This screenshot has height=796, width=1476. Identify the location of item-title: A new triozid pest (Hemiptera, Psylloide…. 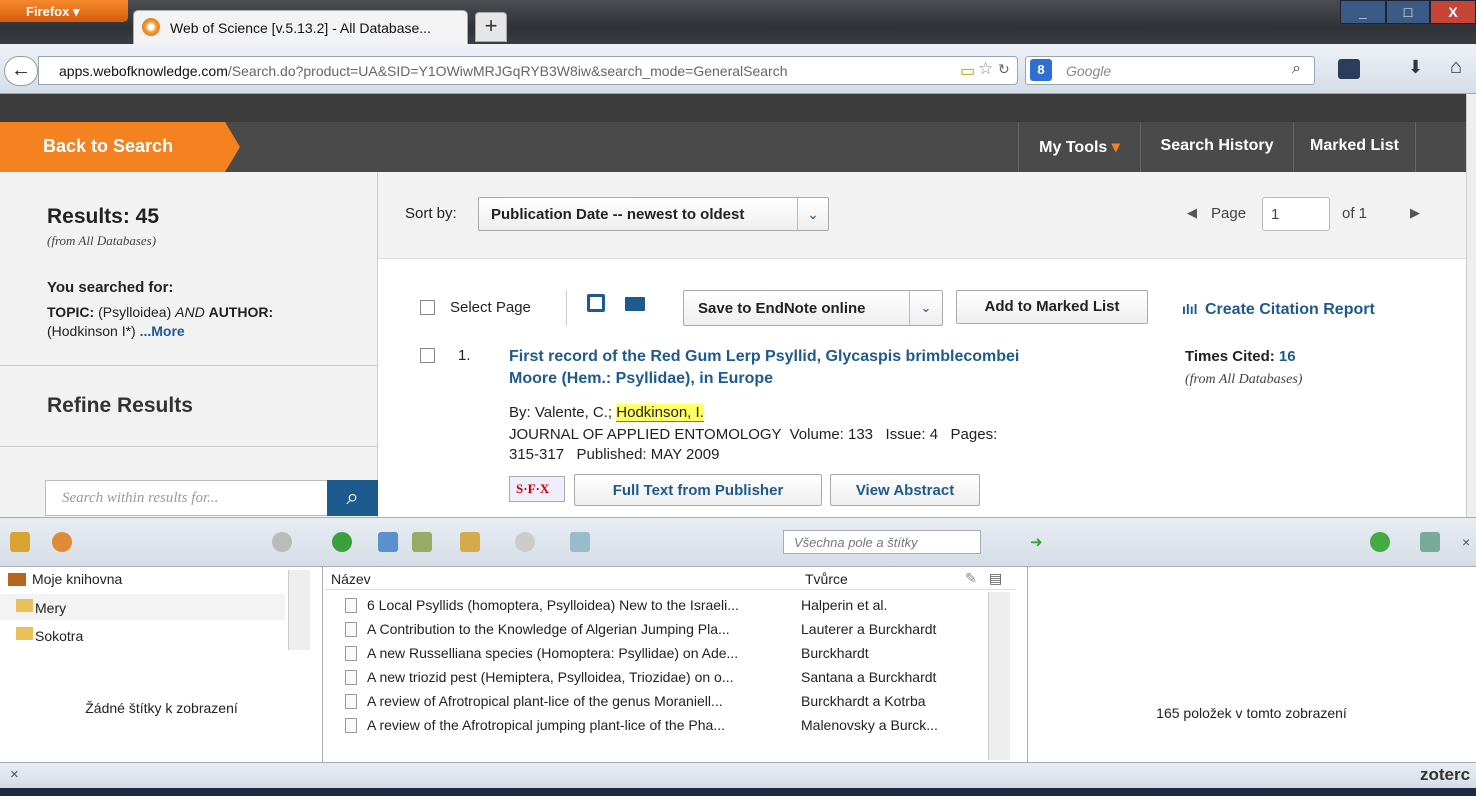
(550, 677).